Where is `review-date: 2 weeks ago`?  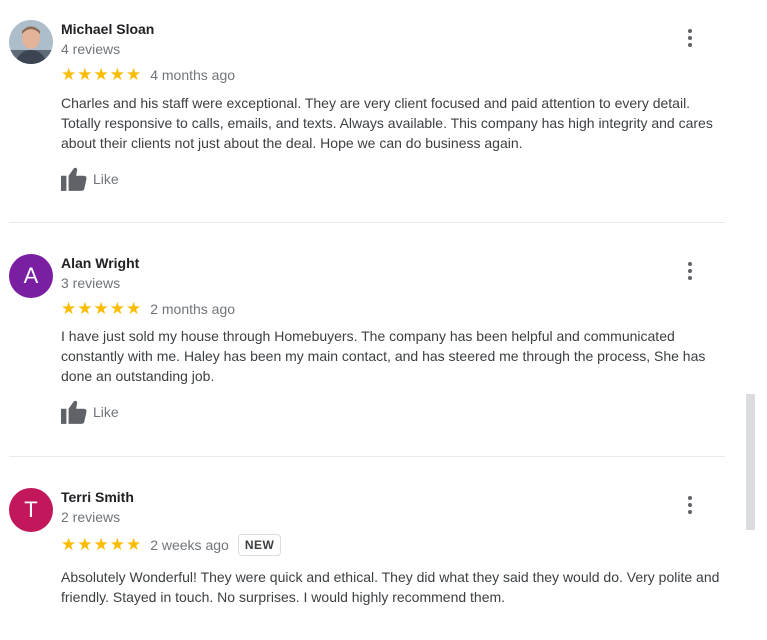
review-date: 2 weeks ago is located at coordinates (189, 545).